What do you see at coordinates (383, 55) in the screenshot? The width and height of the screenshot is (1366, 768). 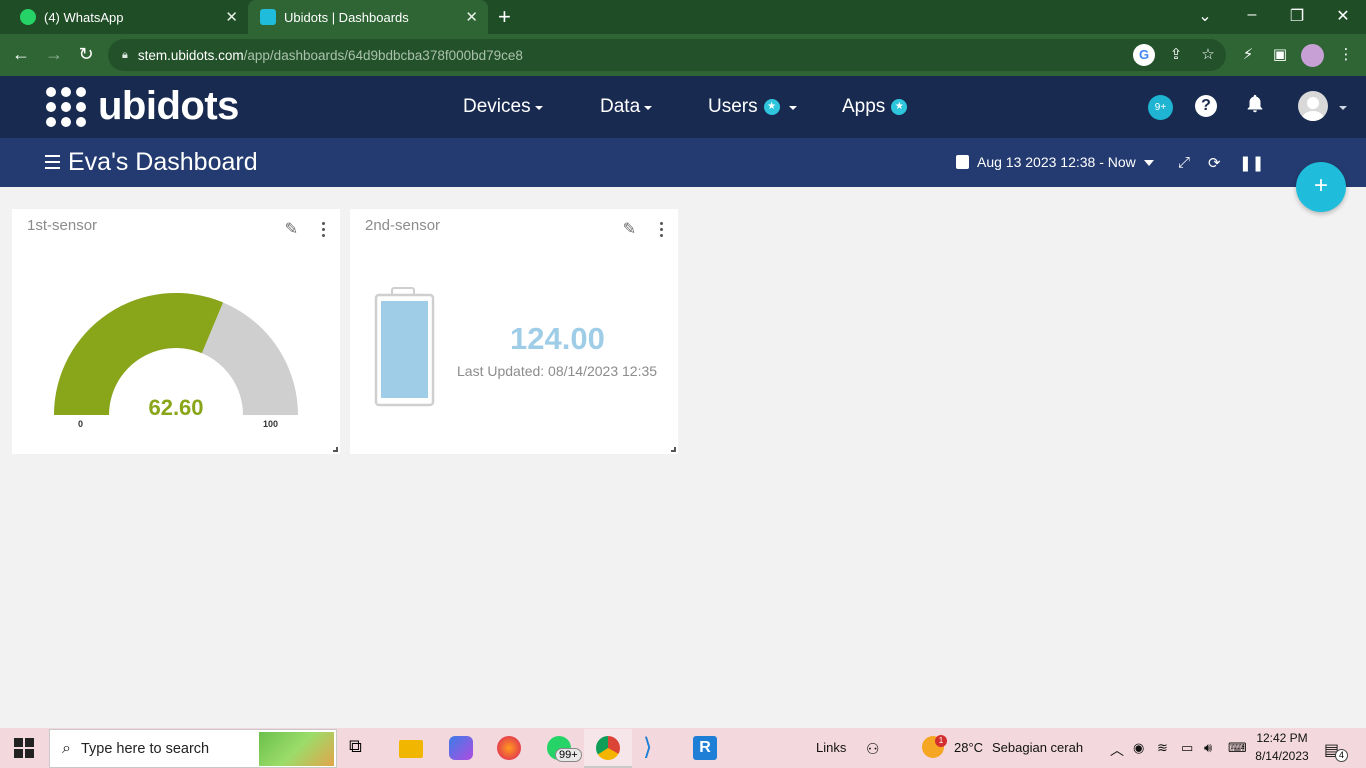 I see `url-path: /app/dashboards/64d9bdbcba378f000bd79ce8` at bounding box center [383, 55].